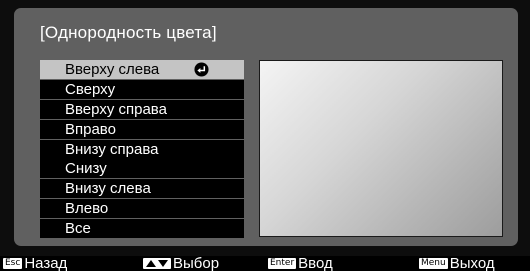 This screenshot has height=271, width=530. I want to click on menu-item-label: Сверху, so click(90, 89).